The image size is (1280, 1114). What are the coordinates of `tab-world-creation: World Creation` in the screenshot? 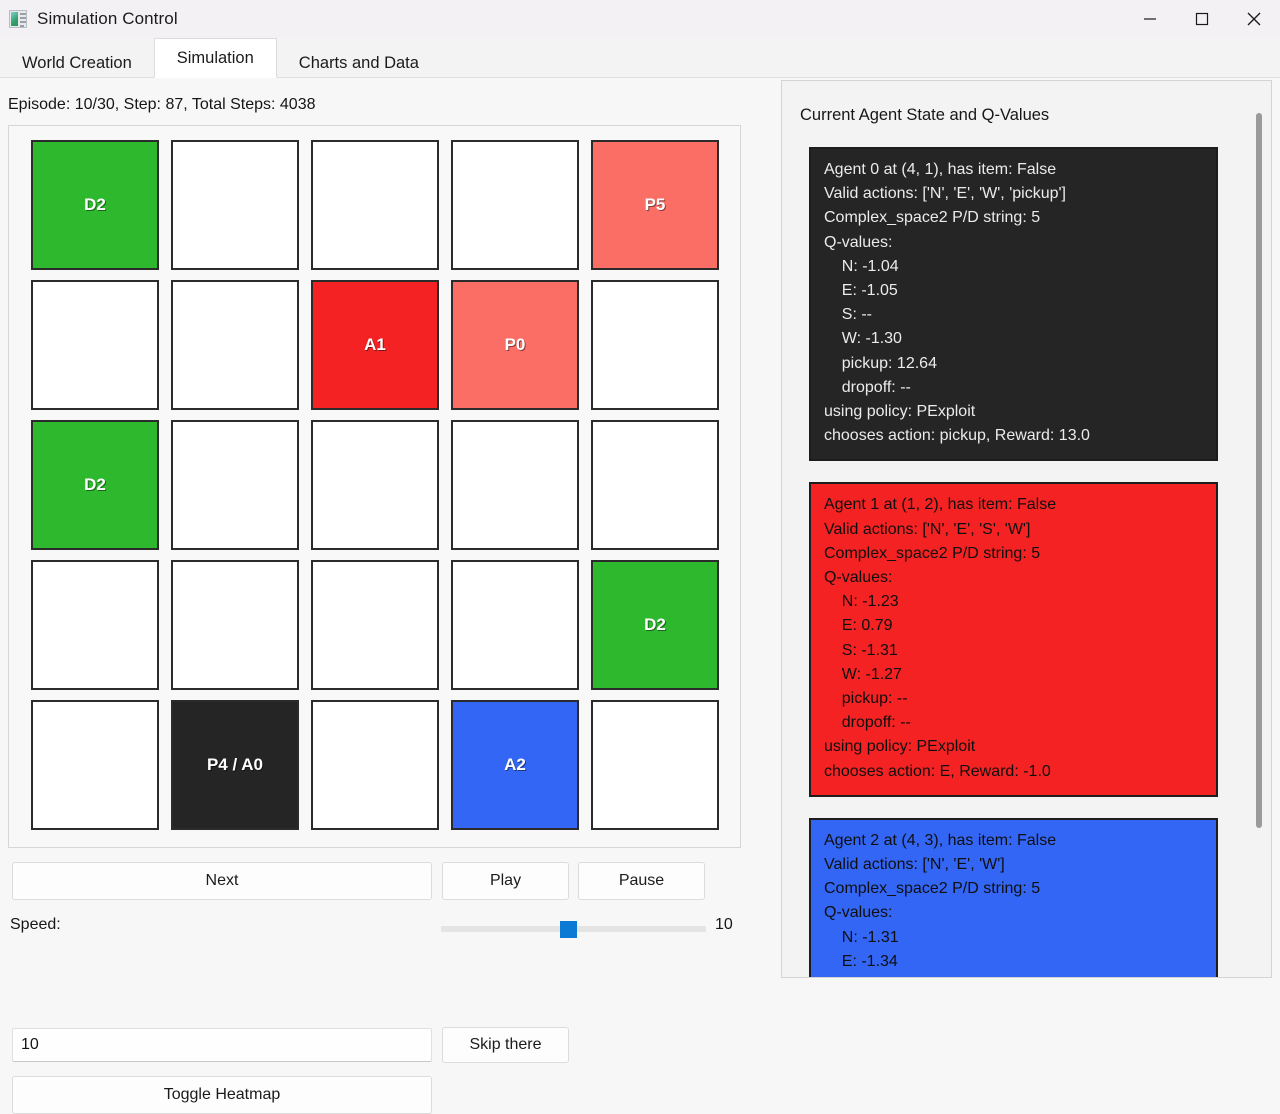 It's located at (77, 63).